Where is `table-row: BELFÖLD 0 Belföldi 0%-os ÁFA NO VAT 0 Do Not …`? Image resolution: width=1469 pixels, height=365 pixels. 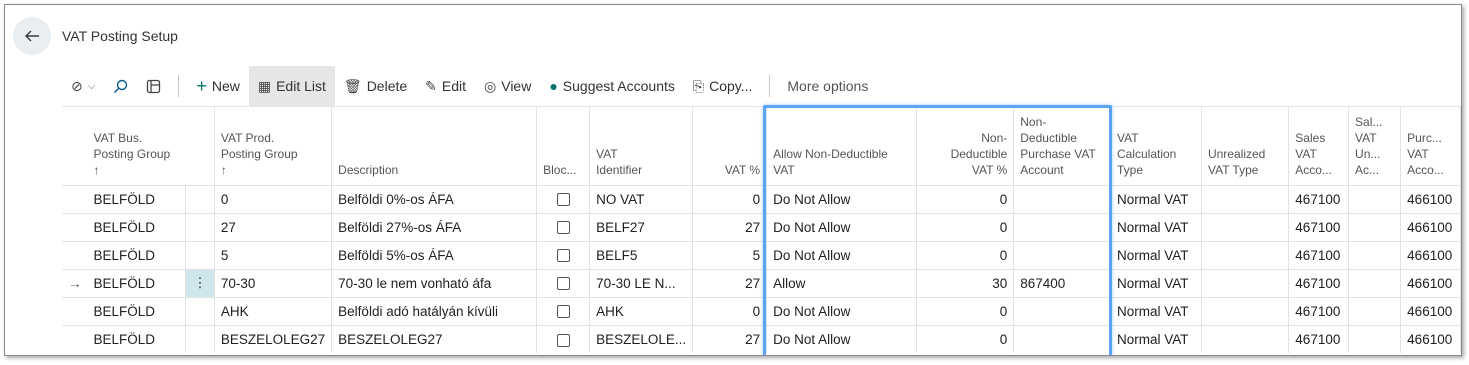 table-row: BELFÖLD 0 Belföldi 0%-os ÁFA NO VAT 0 Do Not … is located at coordinates (761, 198).